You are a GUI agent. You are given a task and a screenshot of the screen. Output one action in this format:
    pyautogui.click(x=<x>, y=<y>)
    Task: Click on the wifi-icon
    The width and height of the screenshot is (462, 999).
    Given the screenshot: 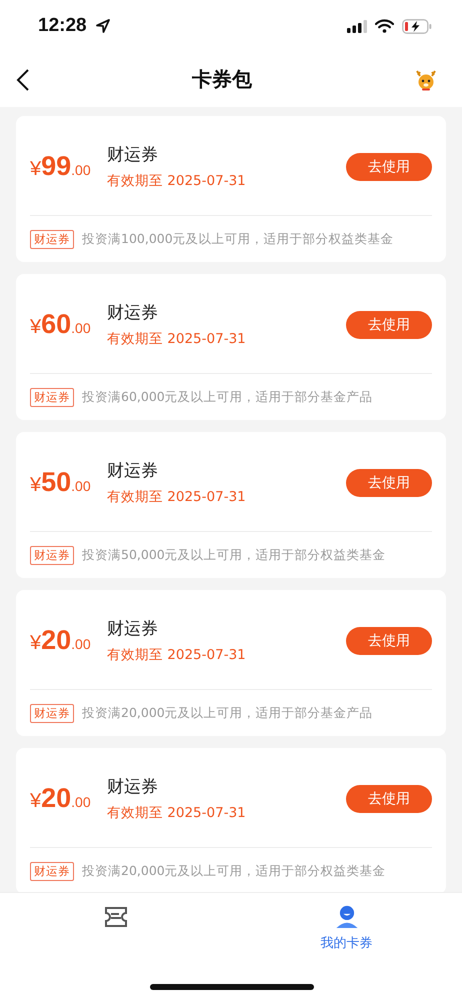 What is the action you would take?
    pyautogui.click(x=384, y=26)
    